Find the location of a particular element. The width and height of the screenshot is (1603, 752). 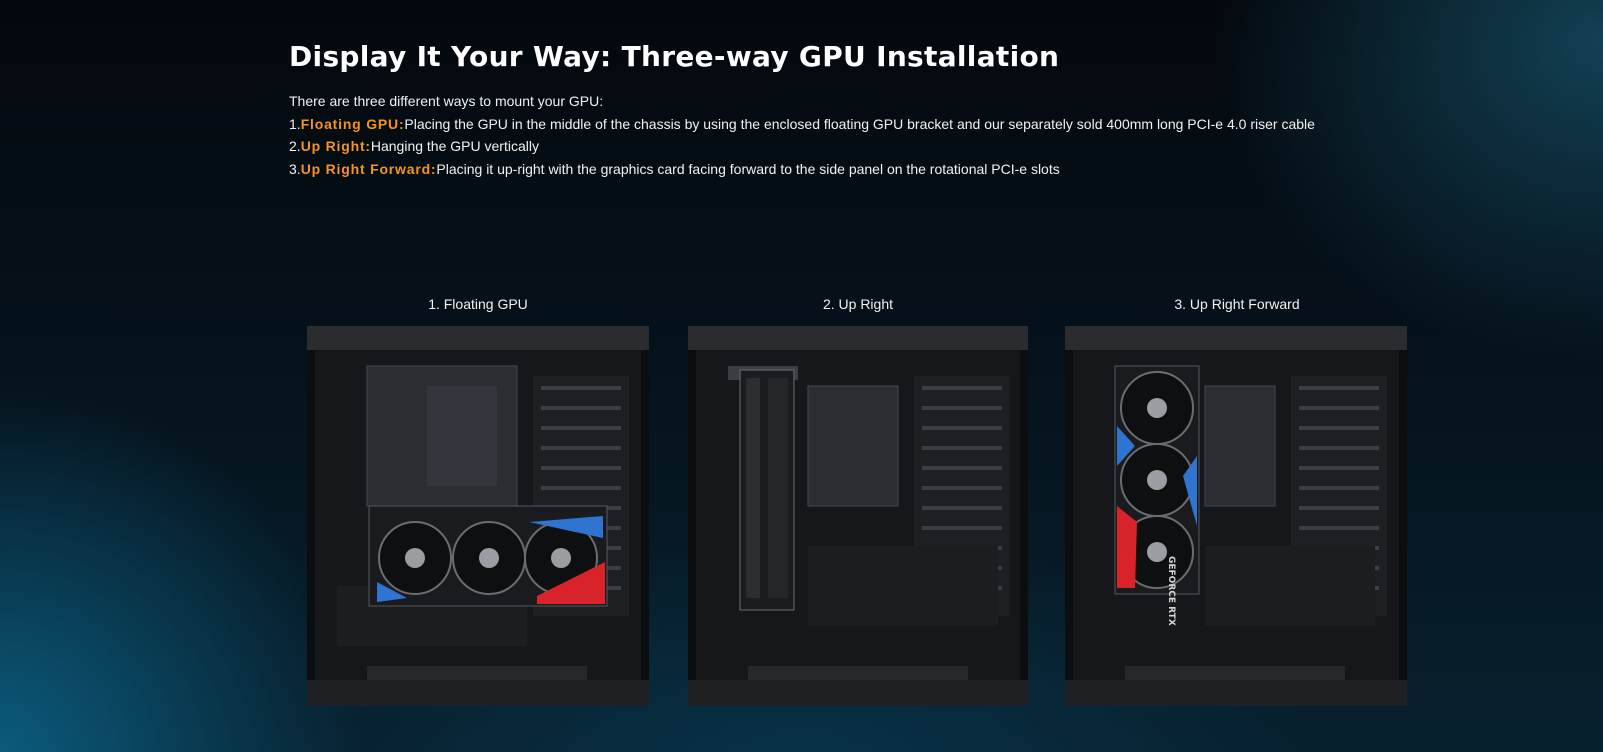

caption-up-right: 2. Up Right is located at coordinates (858, 304).